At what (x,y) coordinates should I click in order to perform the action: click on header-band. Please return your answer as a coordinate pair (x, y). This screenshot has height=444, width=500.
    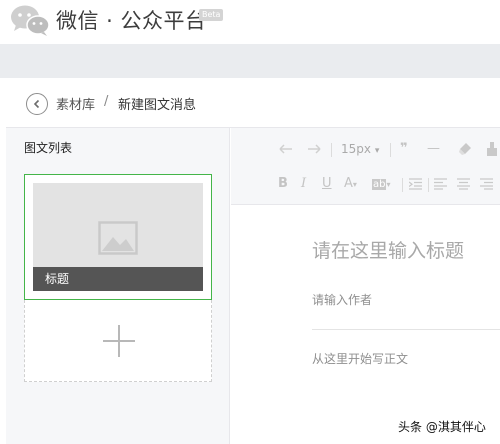
    Looking at the image, I should click on (250, 61).